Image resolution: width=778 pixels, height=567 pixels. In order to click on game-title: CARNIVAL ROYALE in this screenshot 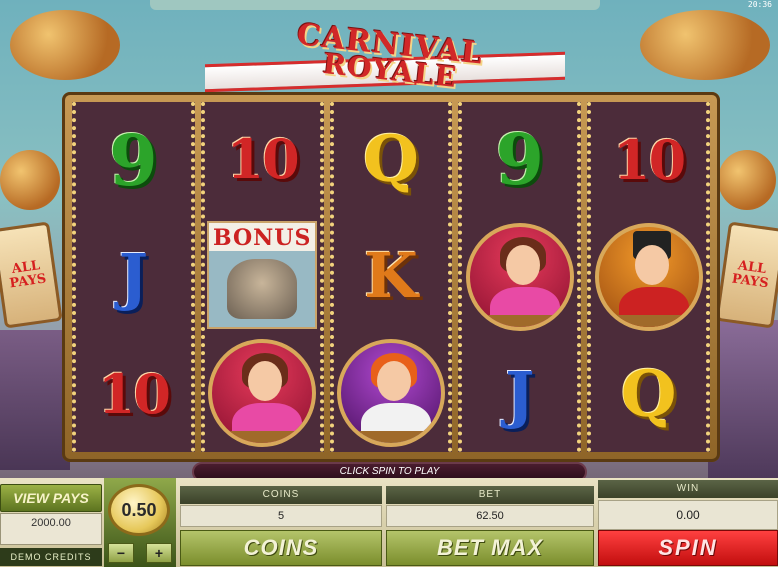, I will do `click(390, 55)`.